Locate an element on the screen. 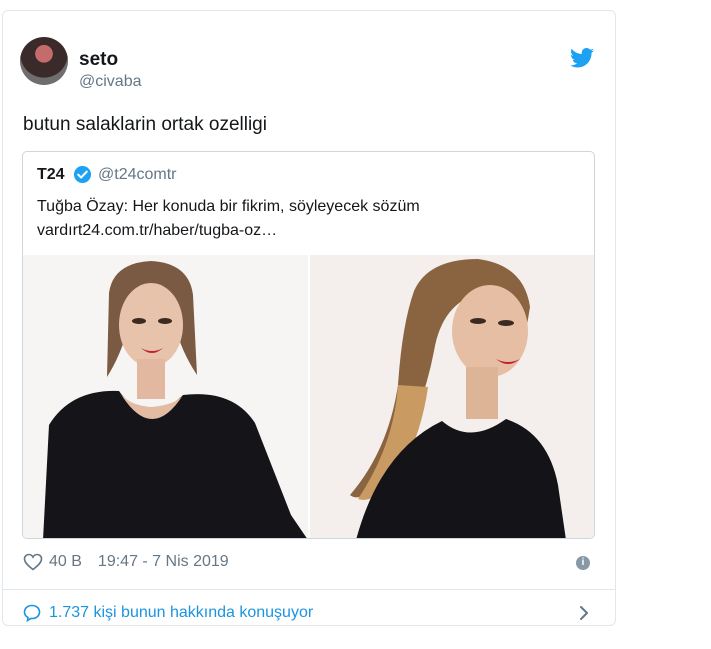 Image resolution: width=711 pixels, height=649 pixels. conversation-link: 1.737 kişi bunun hakkında konuşuyor is located at coordinates (168, 613).